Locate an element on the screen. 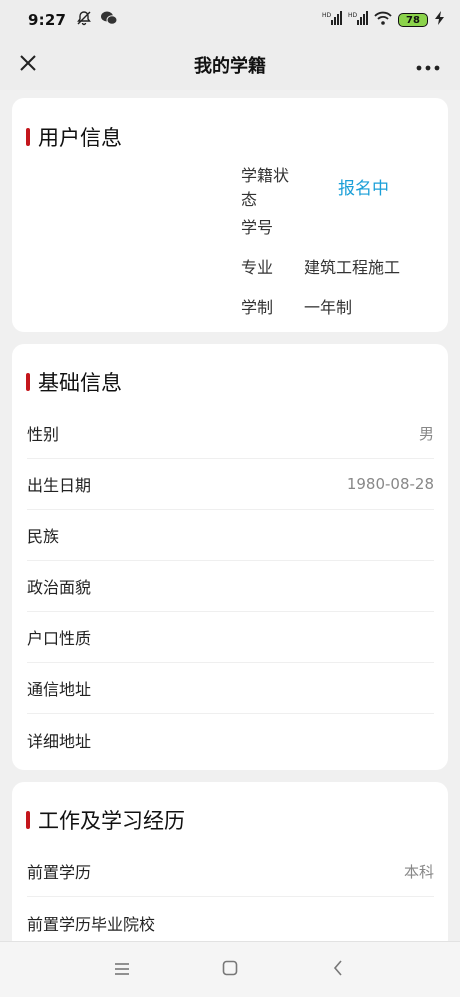 Image resolution: width=460 pixels, height=997 pixels. info-row-mailing-address: 通信地址 is located at coordinates (230, 688).